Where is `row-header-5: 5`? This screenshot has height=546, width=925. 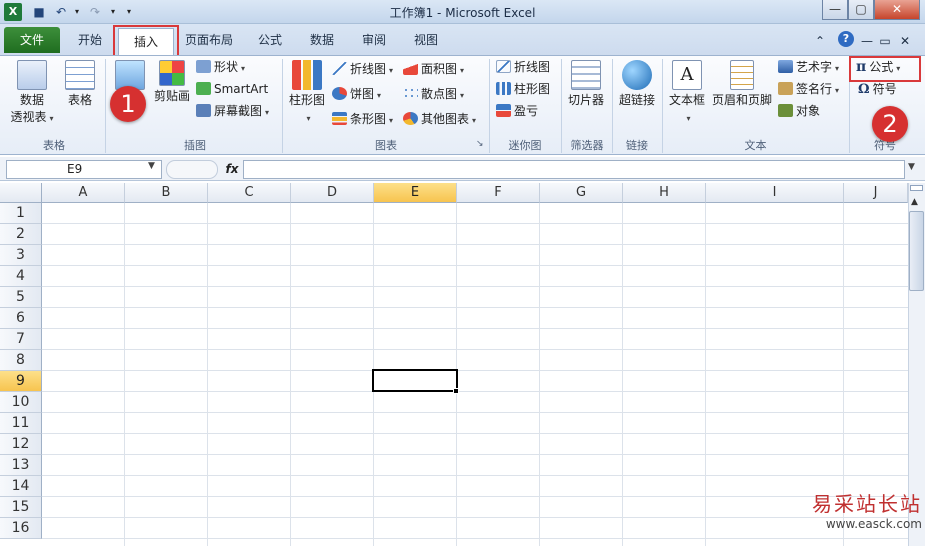 row-header-5: 5 is located at coordinates (21, 297).